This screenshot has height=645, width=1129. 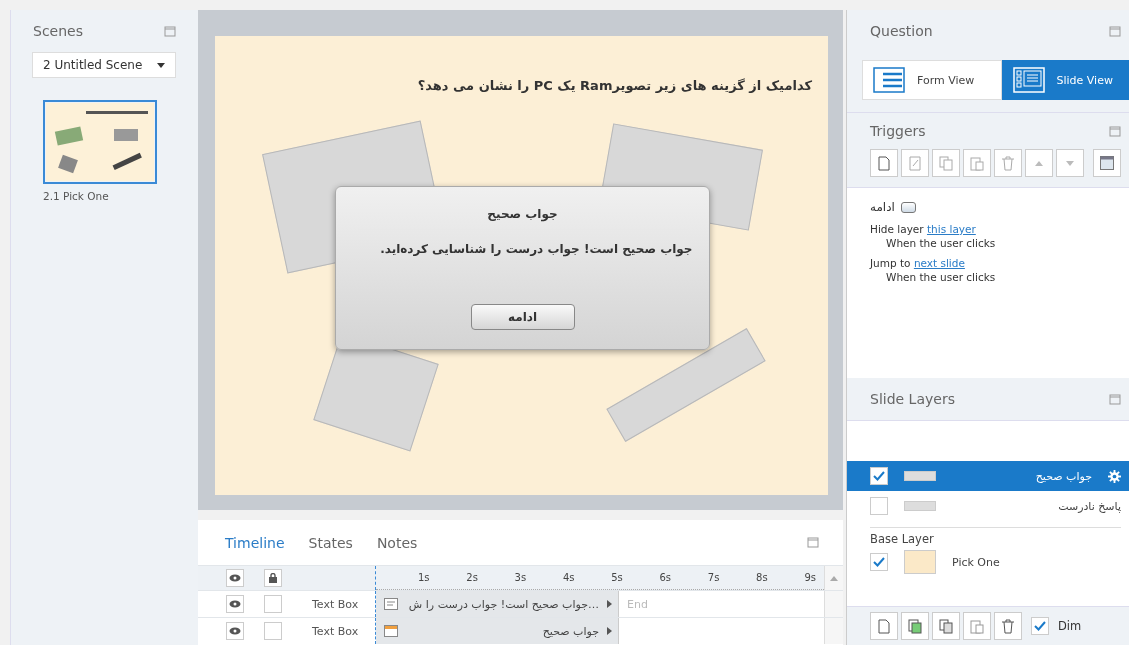 I want to click on edit-page-icon, so click(x=915, y=163).